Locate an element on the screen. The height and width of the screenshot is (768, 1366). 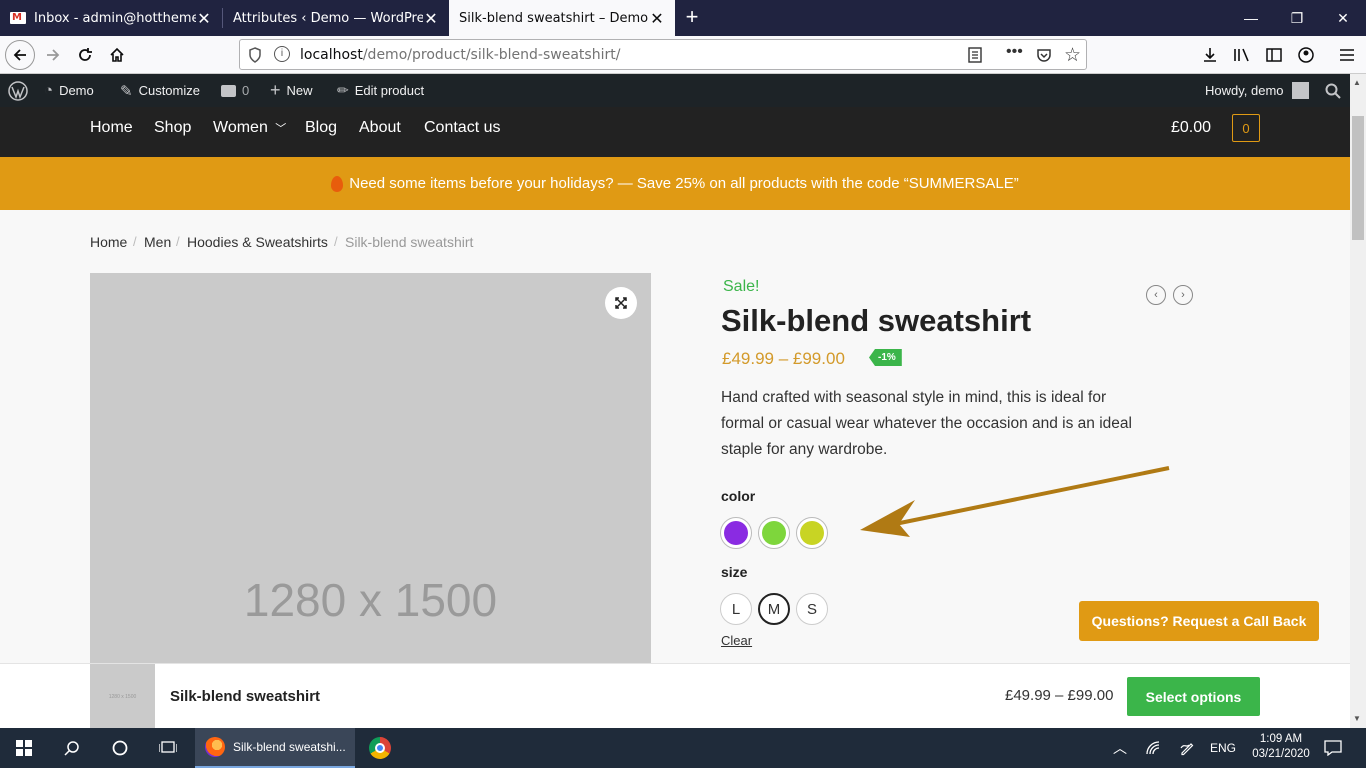
product-price: £49.99 – £99.00 is located at coordinates (783, 358).